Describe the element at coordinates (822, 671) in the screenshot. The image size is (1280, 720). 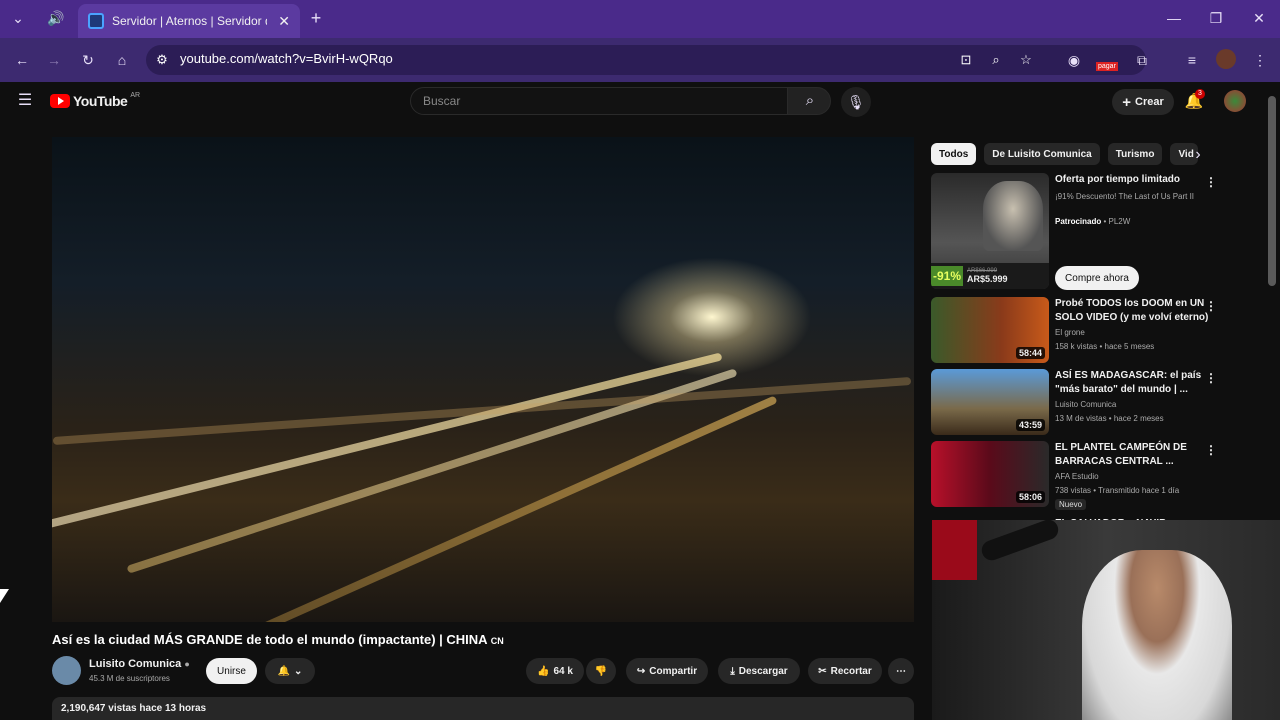
I see `scissors-icon: ✂` at that location.